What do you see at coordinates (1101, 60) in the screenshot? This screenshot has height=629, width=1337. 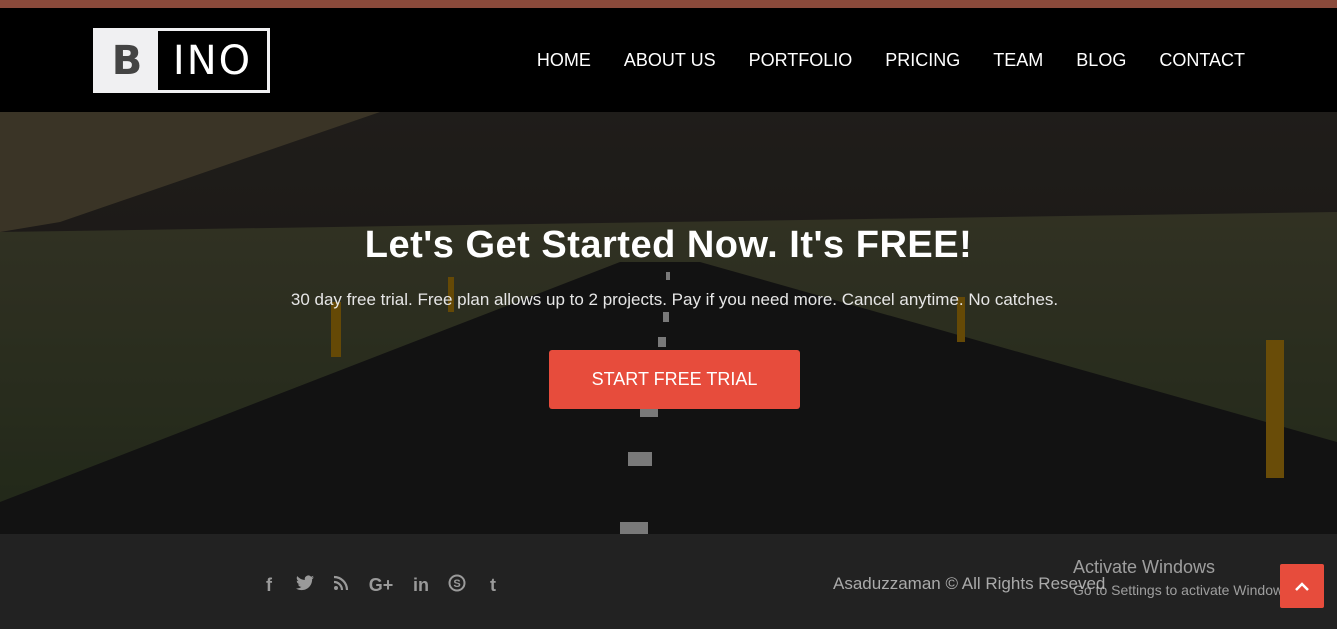 I see `nav-blog: BLOG` at bounding box center [1101, 60].